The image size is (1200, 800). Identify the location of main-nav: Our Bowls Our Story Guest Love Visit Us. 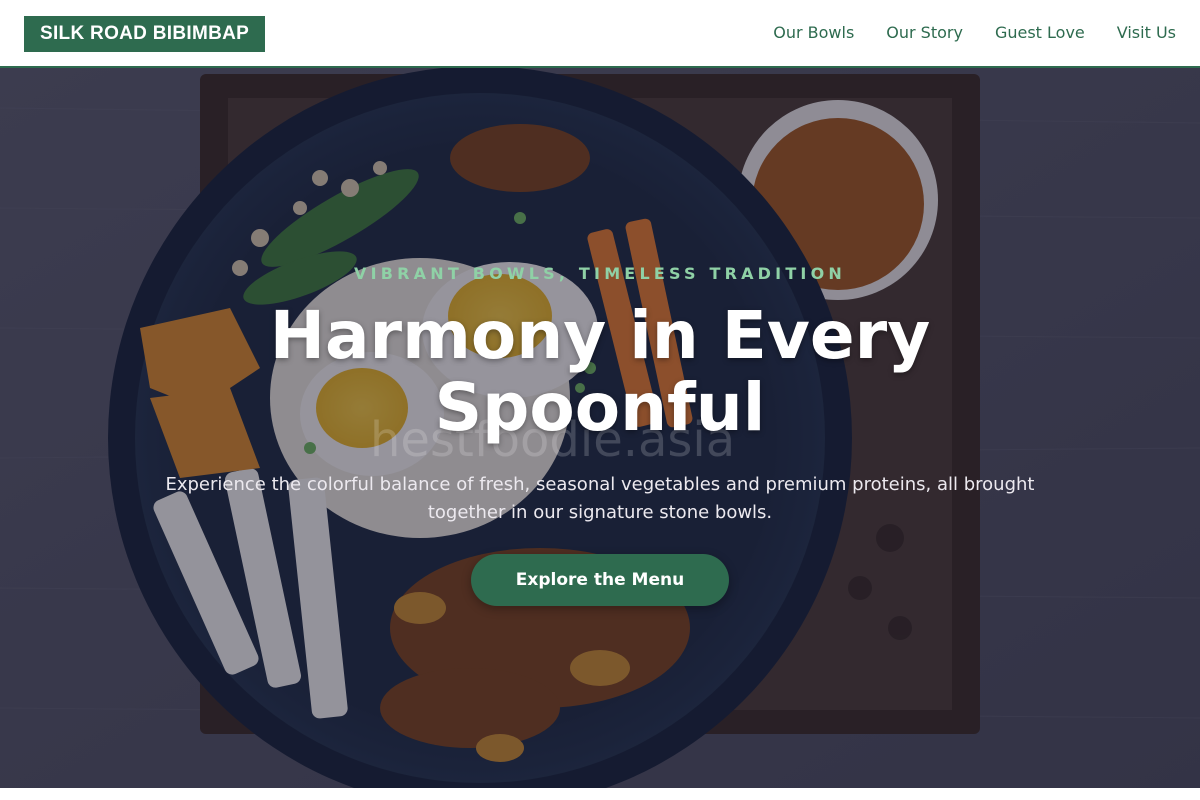
(974, 33).